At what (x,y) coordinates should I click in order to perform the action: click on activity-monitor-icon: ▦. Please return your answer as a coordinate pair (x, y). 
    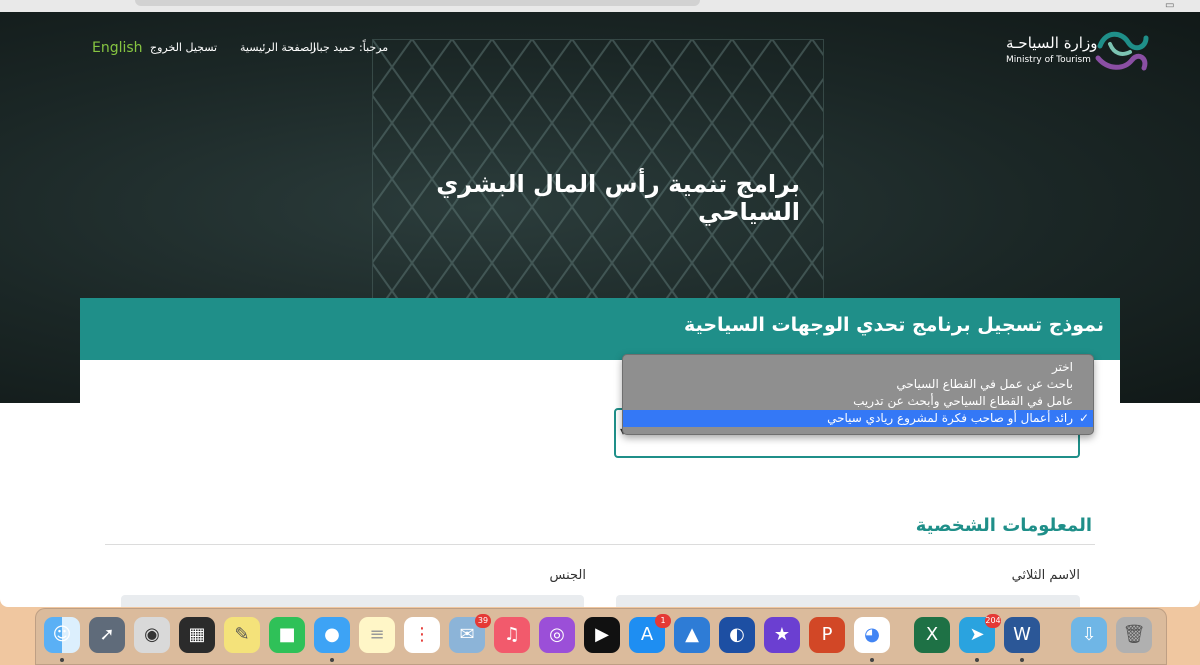
    Looking at the image, I should click on (197, 635).